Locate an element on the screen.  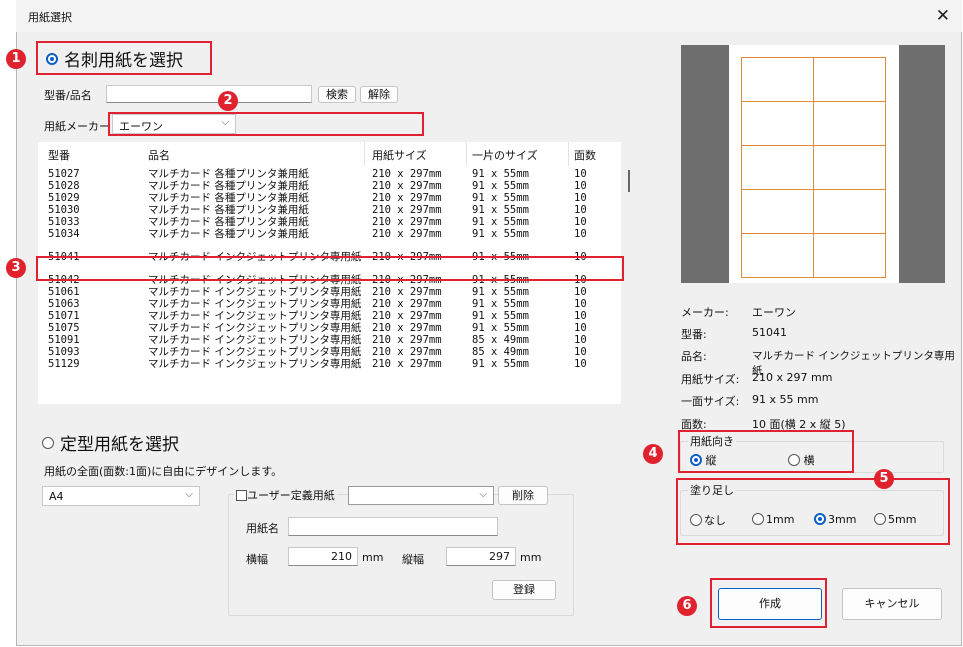
cell-model: 51034 is located at coordinates (64, 234).